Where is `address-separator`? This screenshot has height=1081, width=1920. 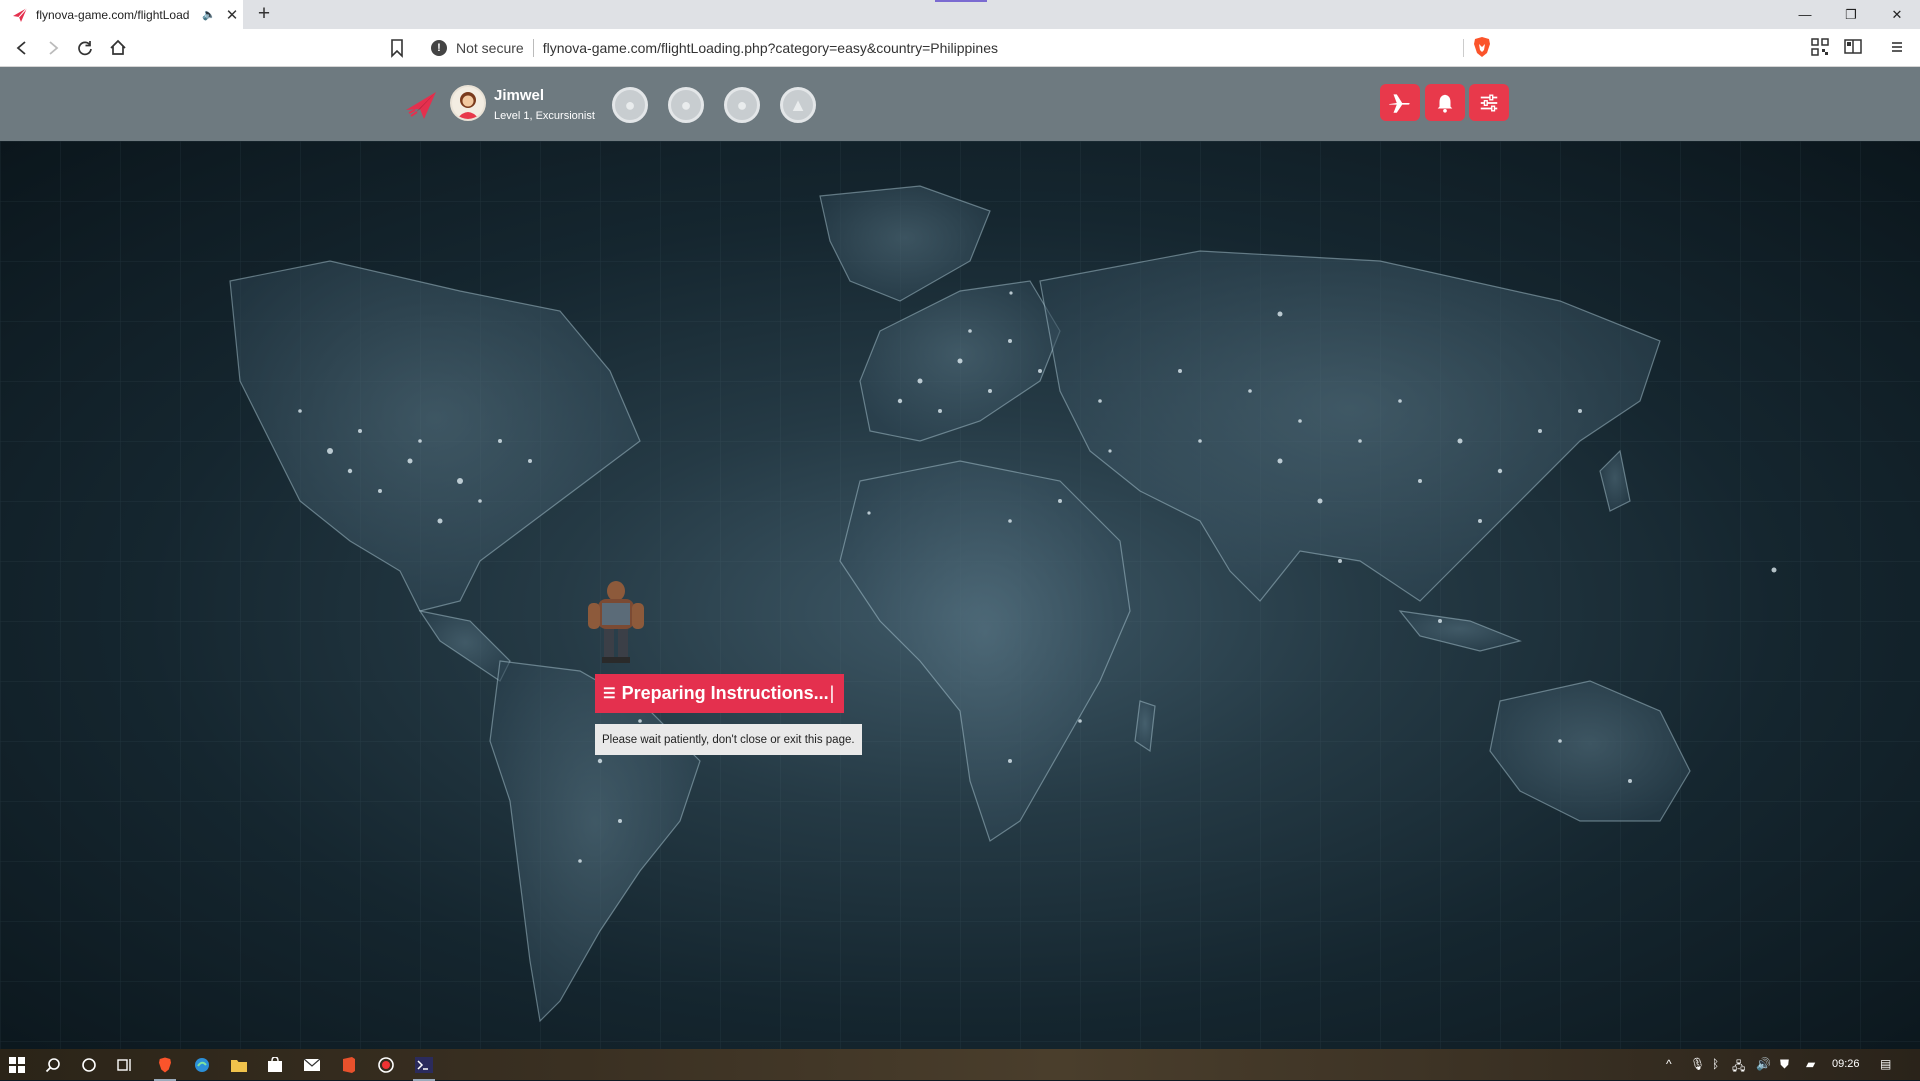 address-separator is located at coordinates (533, 48).